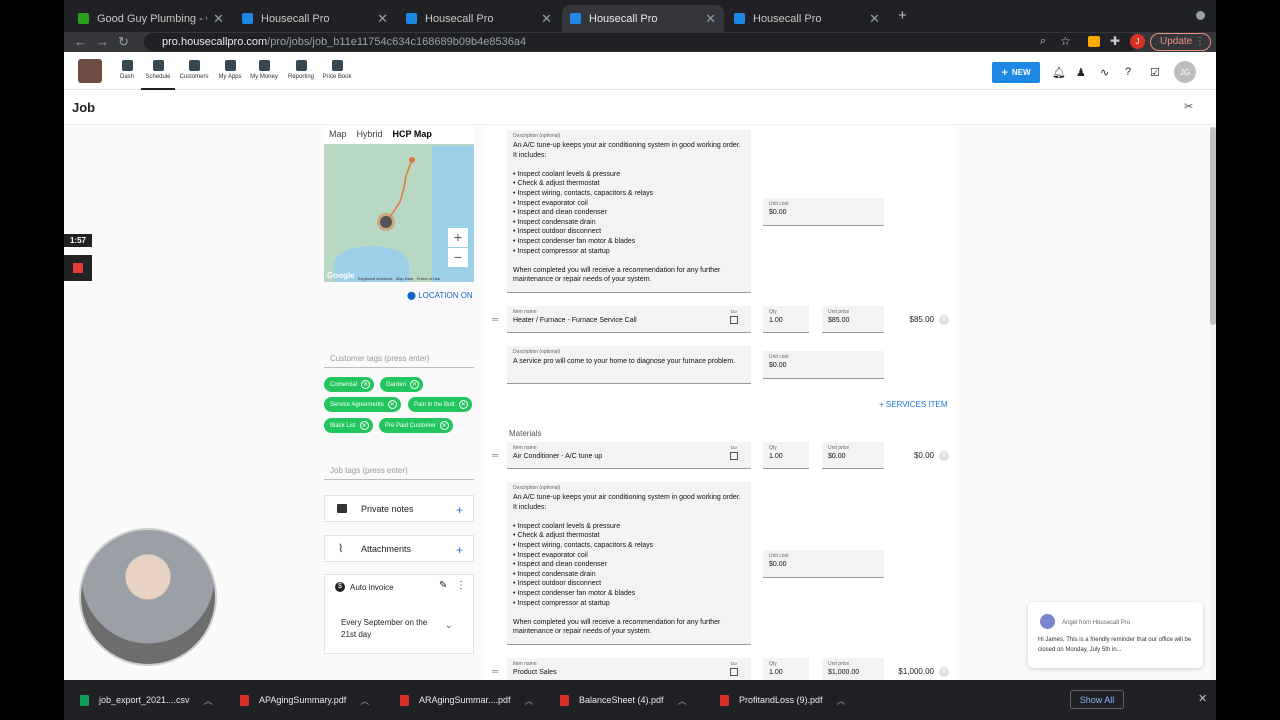 The height and width of the screenshot is (720, 1280). Describe the element at coordinates (230, 69) in the screenshot. I see `nav-my-apps: My Apps` at that location.